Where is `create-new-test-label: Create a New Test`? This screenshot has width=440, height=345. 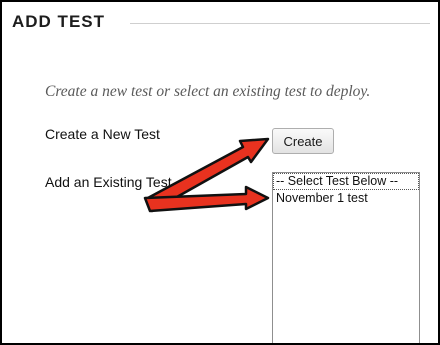 create-new-test-label: Create a New Test is located at coordinates (102, 134).